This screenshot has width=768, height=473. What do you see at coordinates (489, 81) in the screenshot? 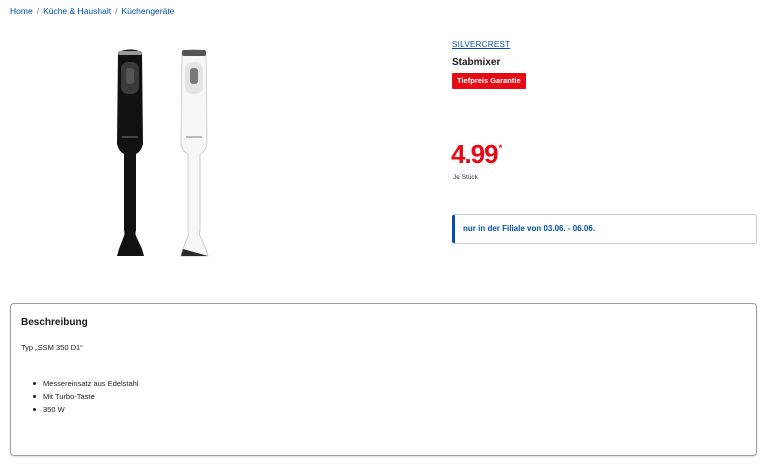
I see `price-guarantee-badge: Tiefpreis Garantie` at bounding box center [489, 81].